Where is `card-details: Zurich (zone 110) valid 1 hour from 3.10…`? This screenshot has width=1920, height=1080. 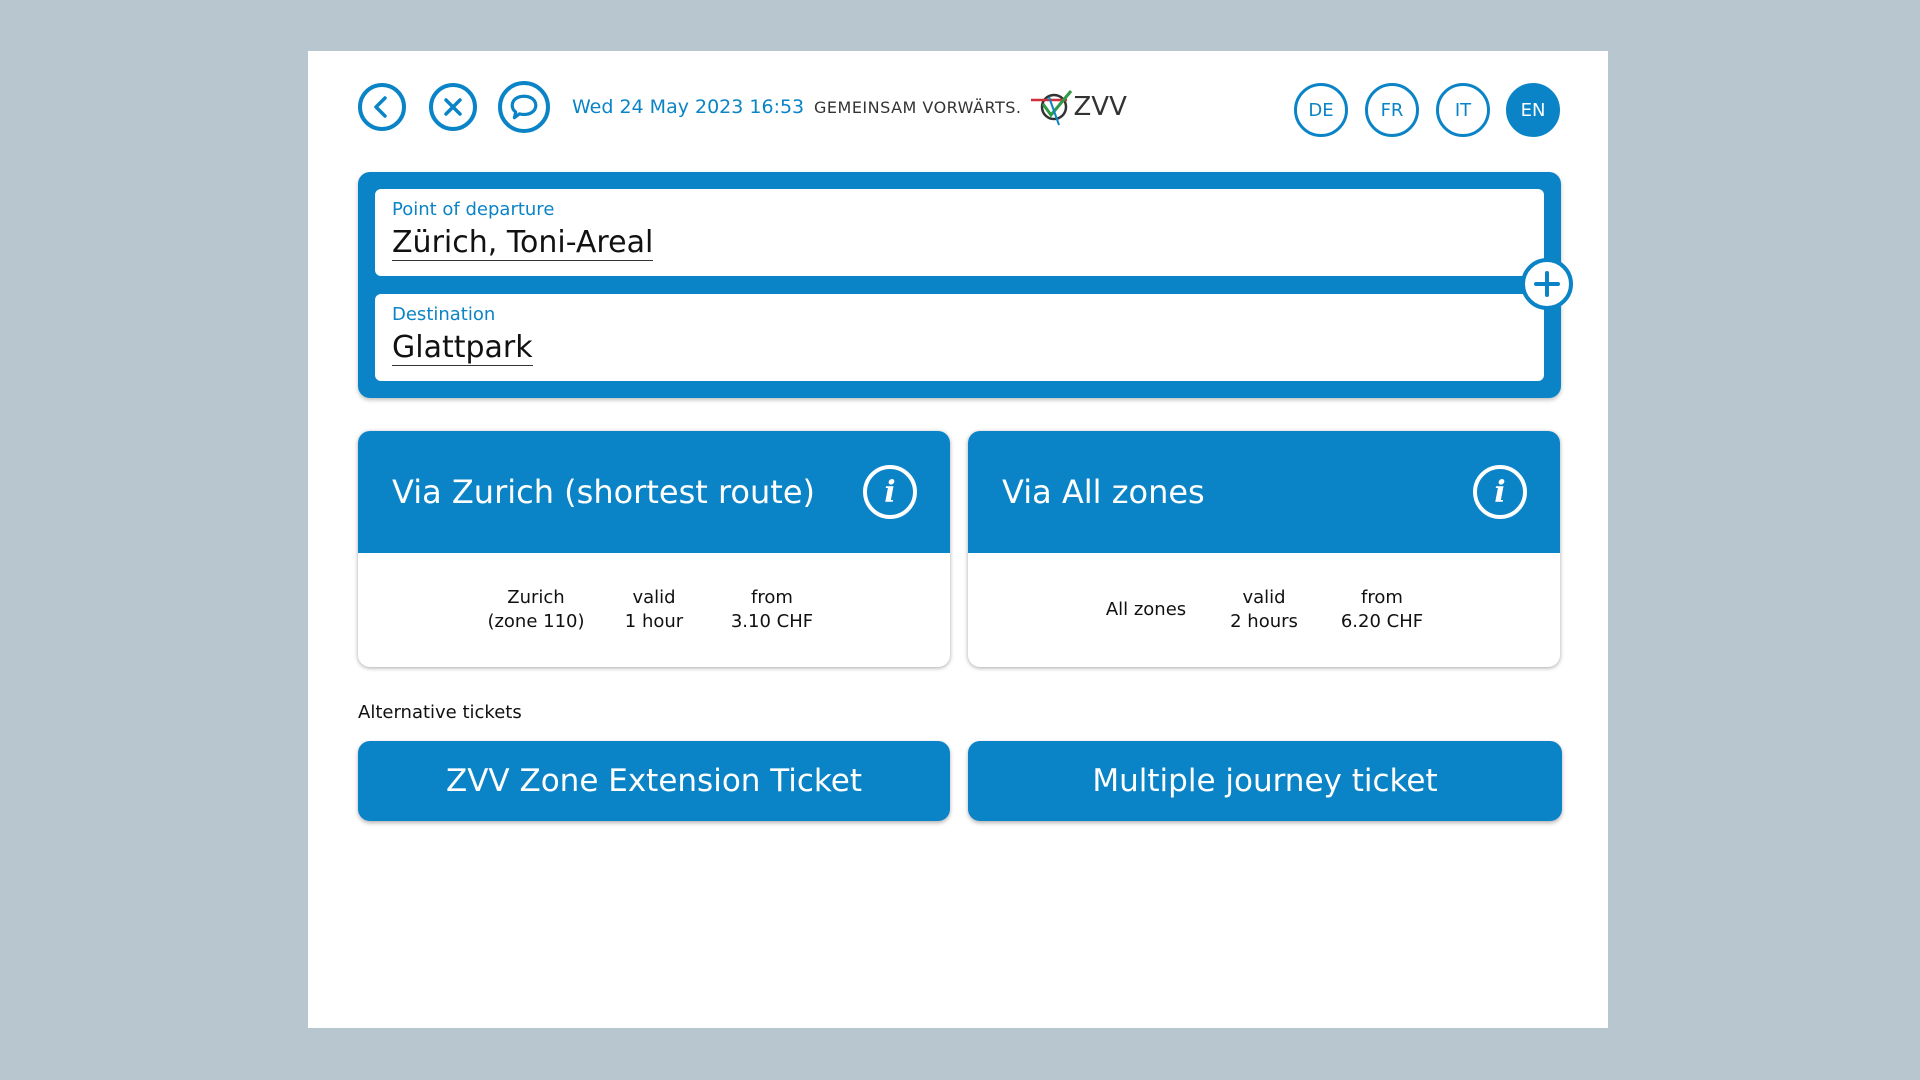
card-details: Zurich (zone 110) valid 1 hour from 3.10… is located at coordinates (654, 610).